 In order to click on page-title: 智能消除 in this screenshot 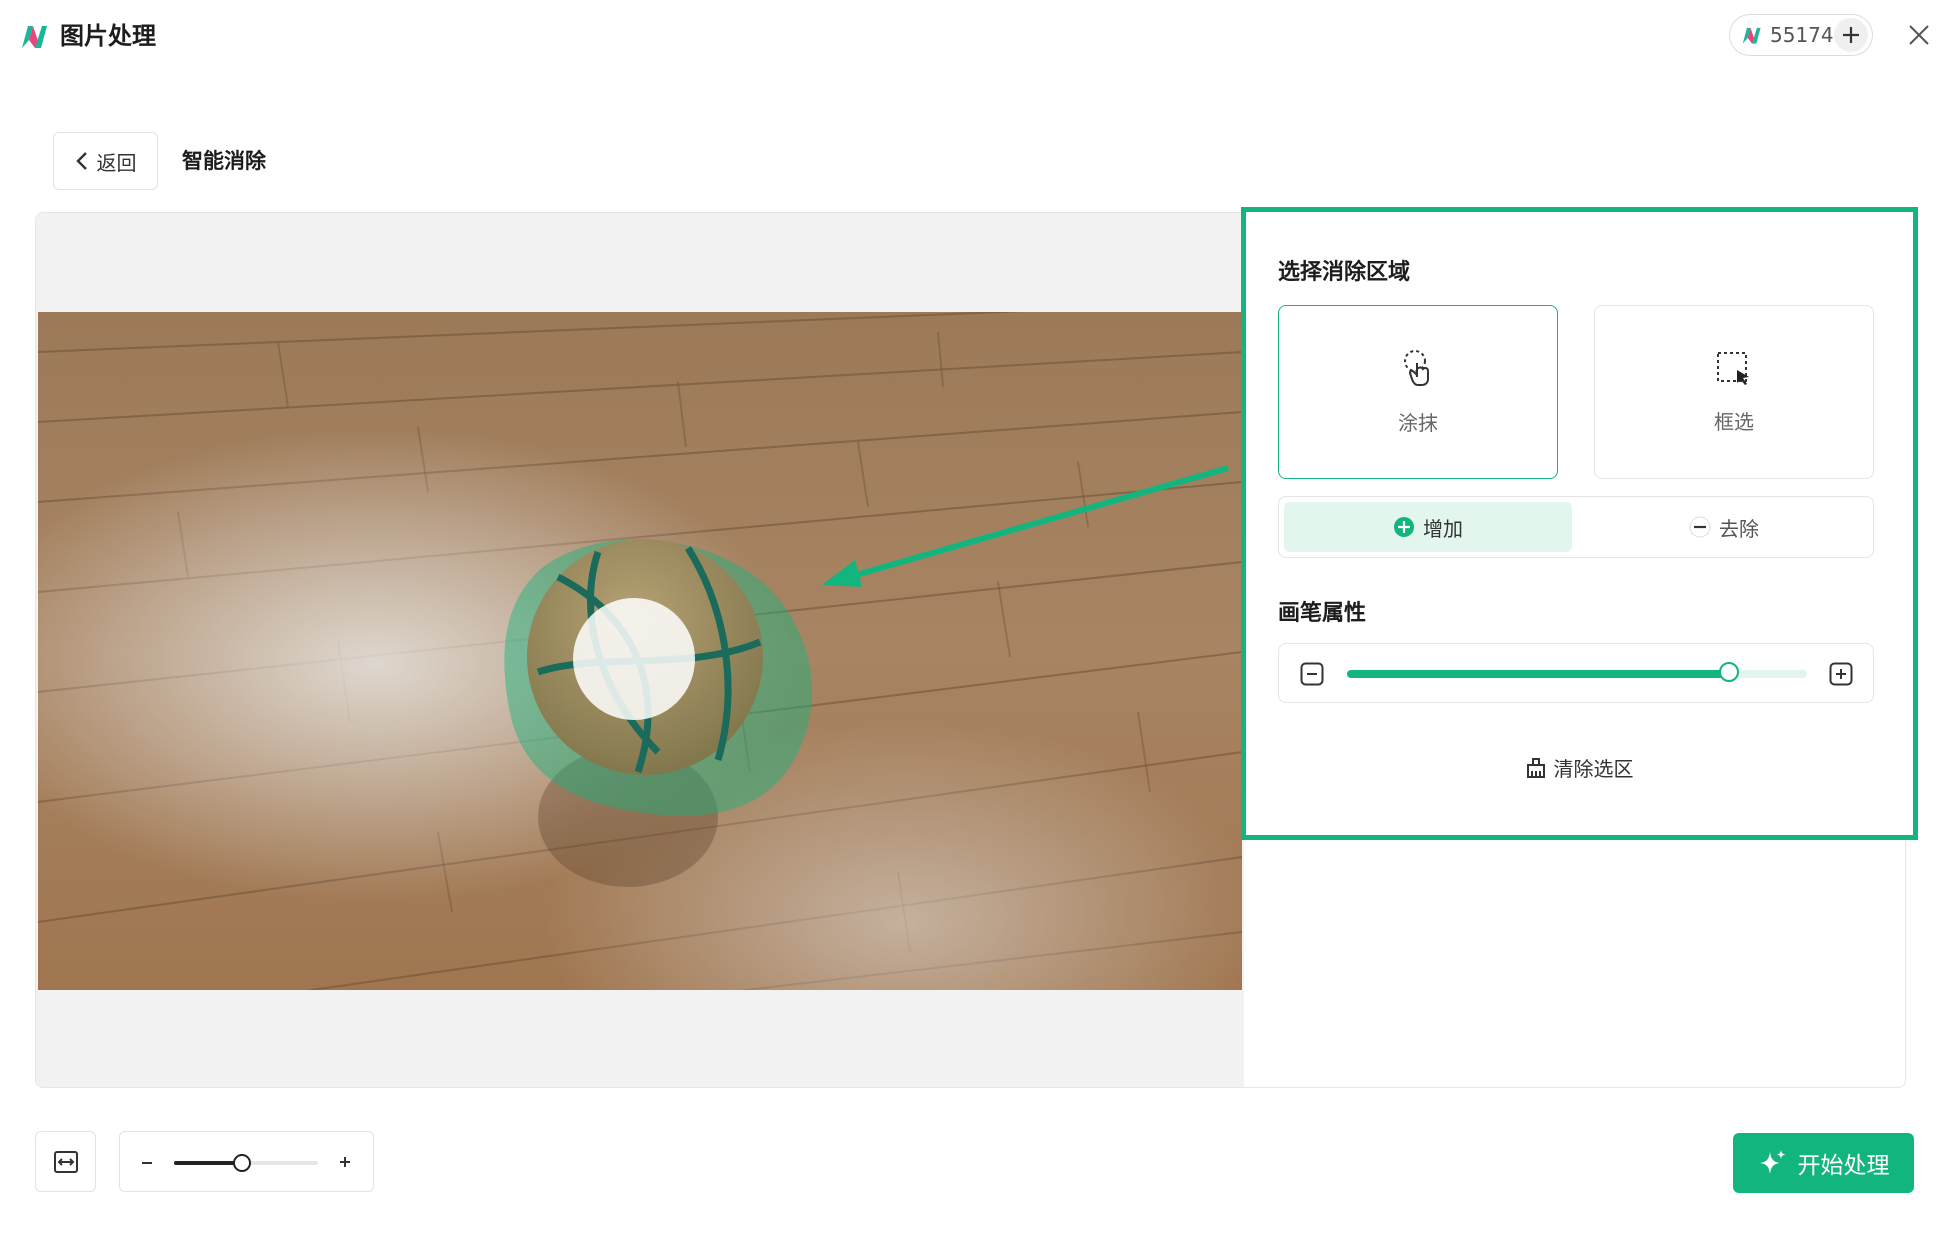, I will do `click(224, 161)`.